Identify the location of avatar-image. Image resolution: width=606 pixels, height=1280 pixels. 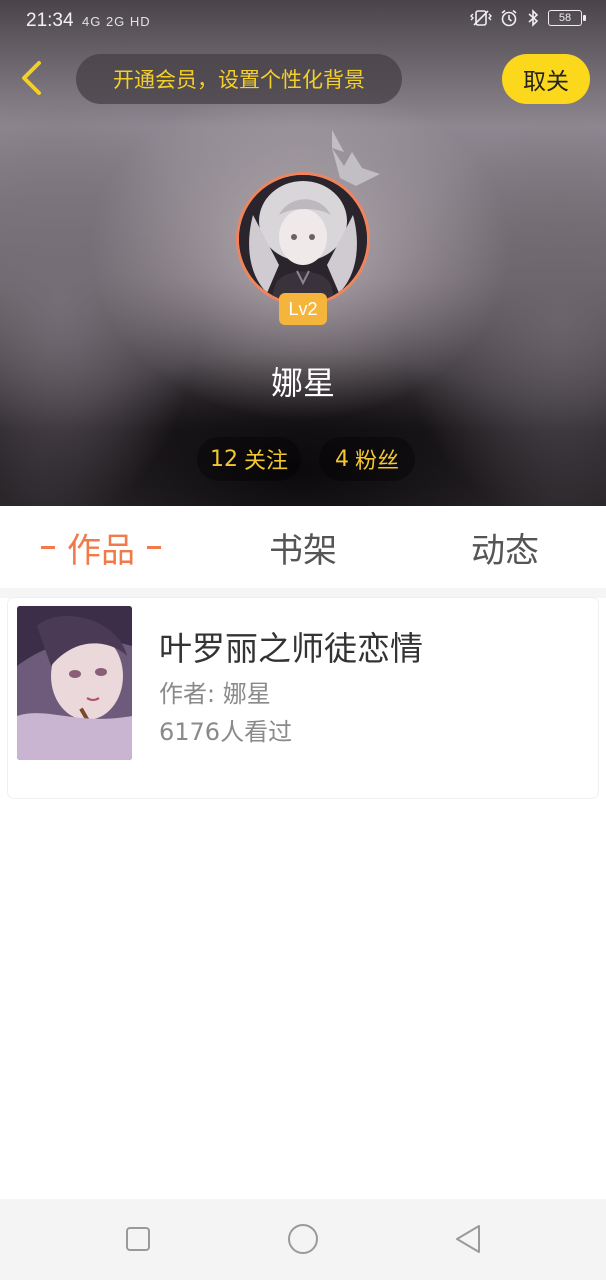
(303, 239).